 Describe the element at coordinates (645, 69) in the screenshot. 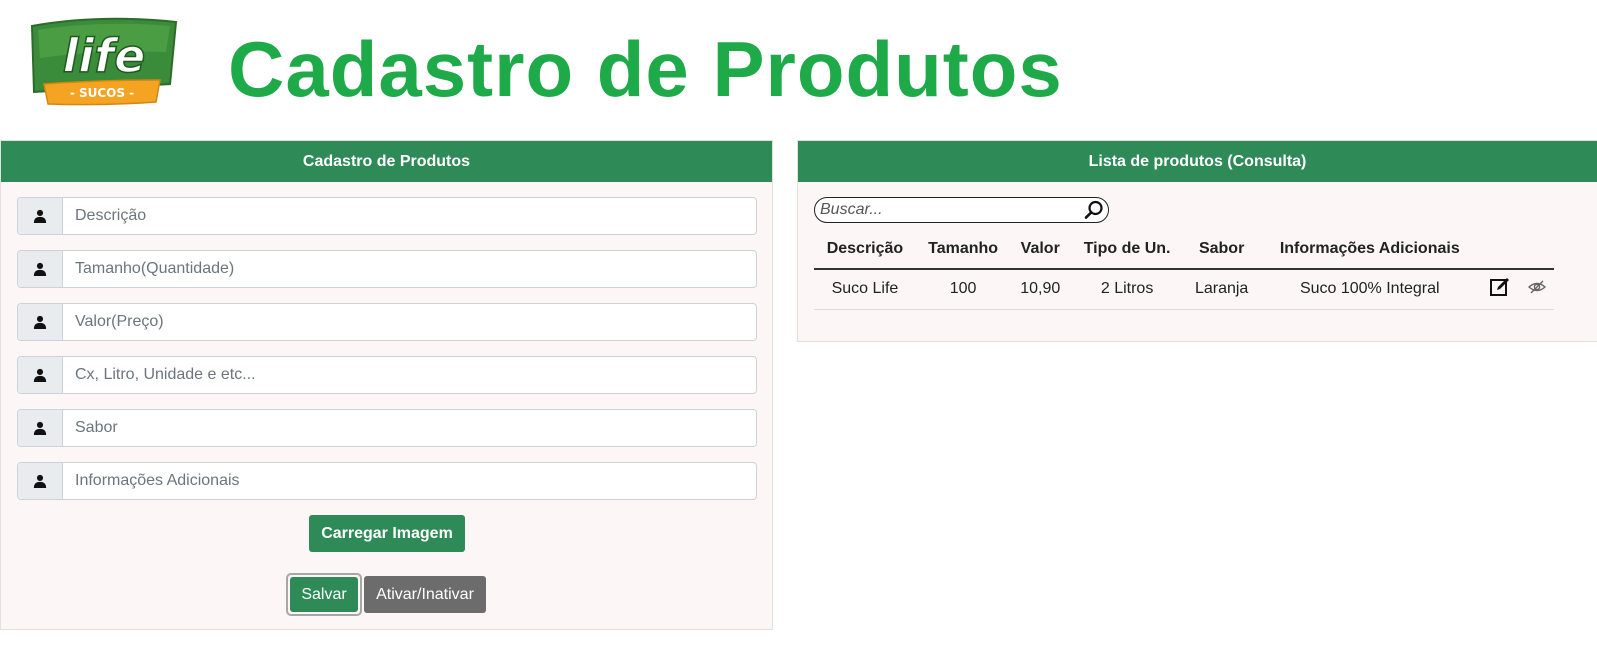

I see `page-title: Cadastro de Produtos` at that location.